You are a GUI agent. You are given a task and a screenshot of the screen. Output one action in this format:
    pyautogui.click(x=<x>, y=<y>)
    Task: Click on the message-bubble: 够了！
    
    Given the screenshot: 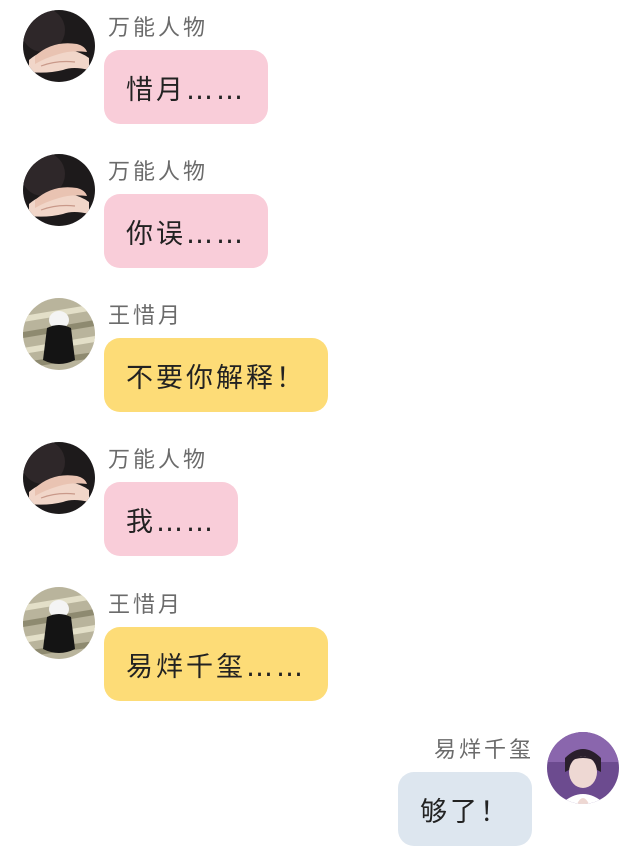 What is the action you would take?
    pyautogui.click(x=465, y=809)
    